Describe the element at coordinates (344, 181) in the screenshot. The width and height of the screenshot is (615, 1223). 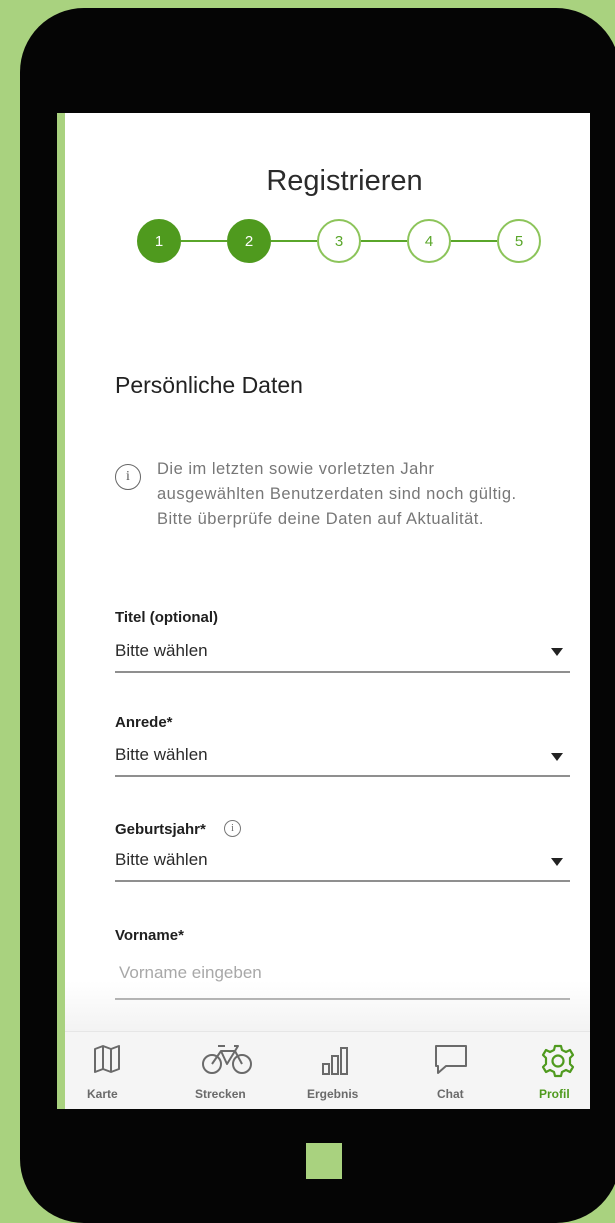
I see `page-title: Registrieren` at that location.